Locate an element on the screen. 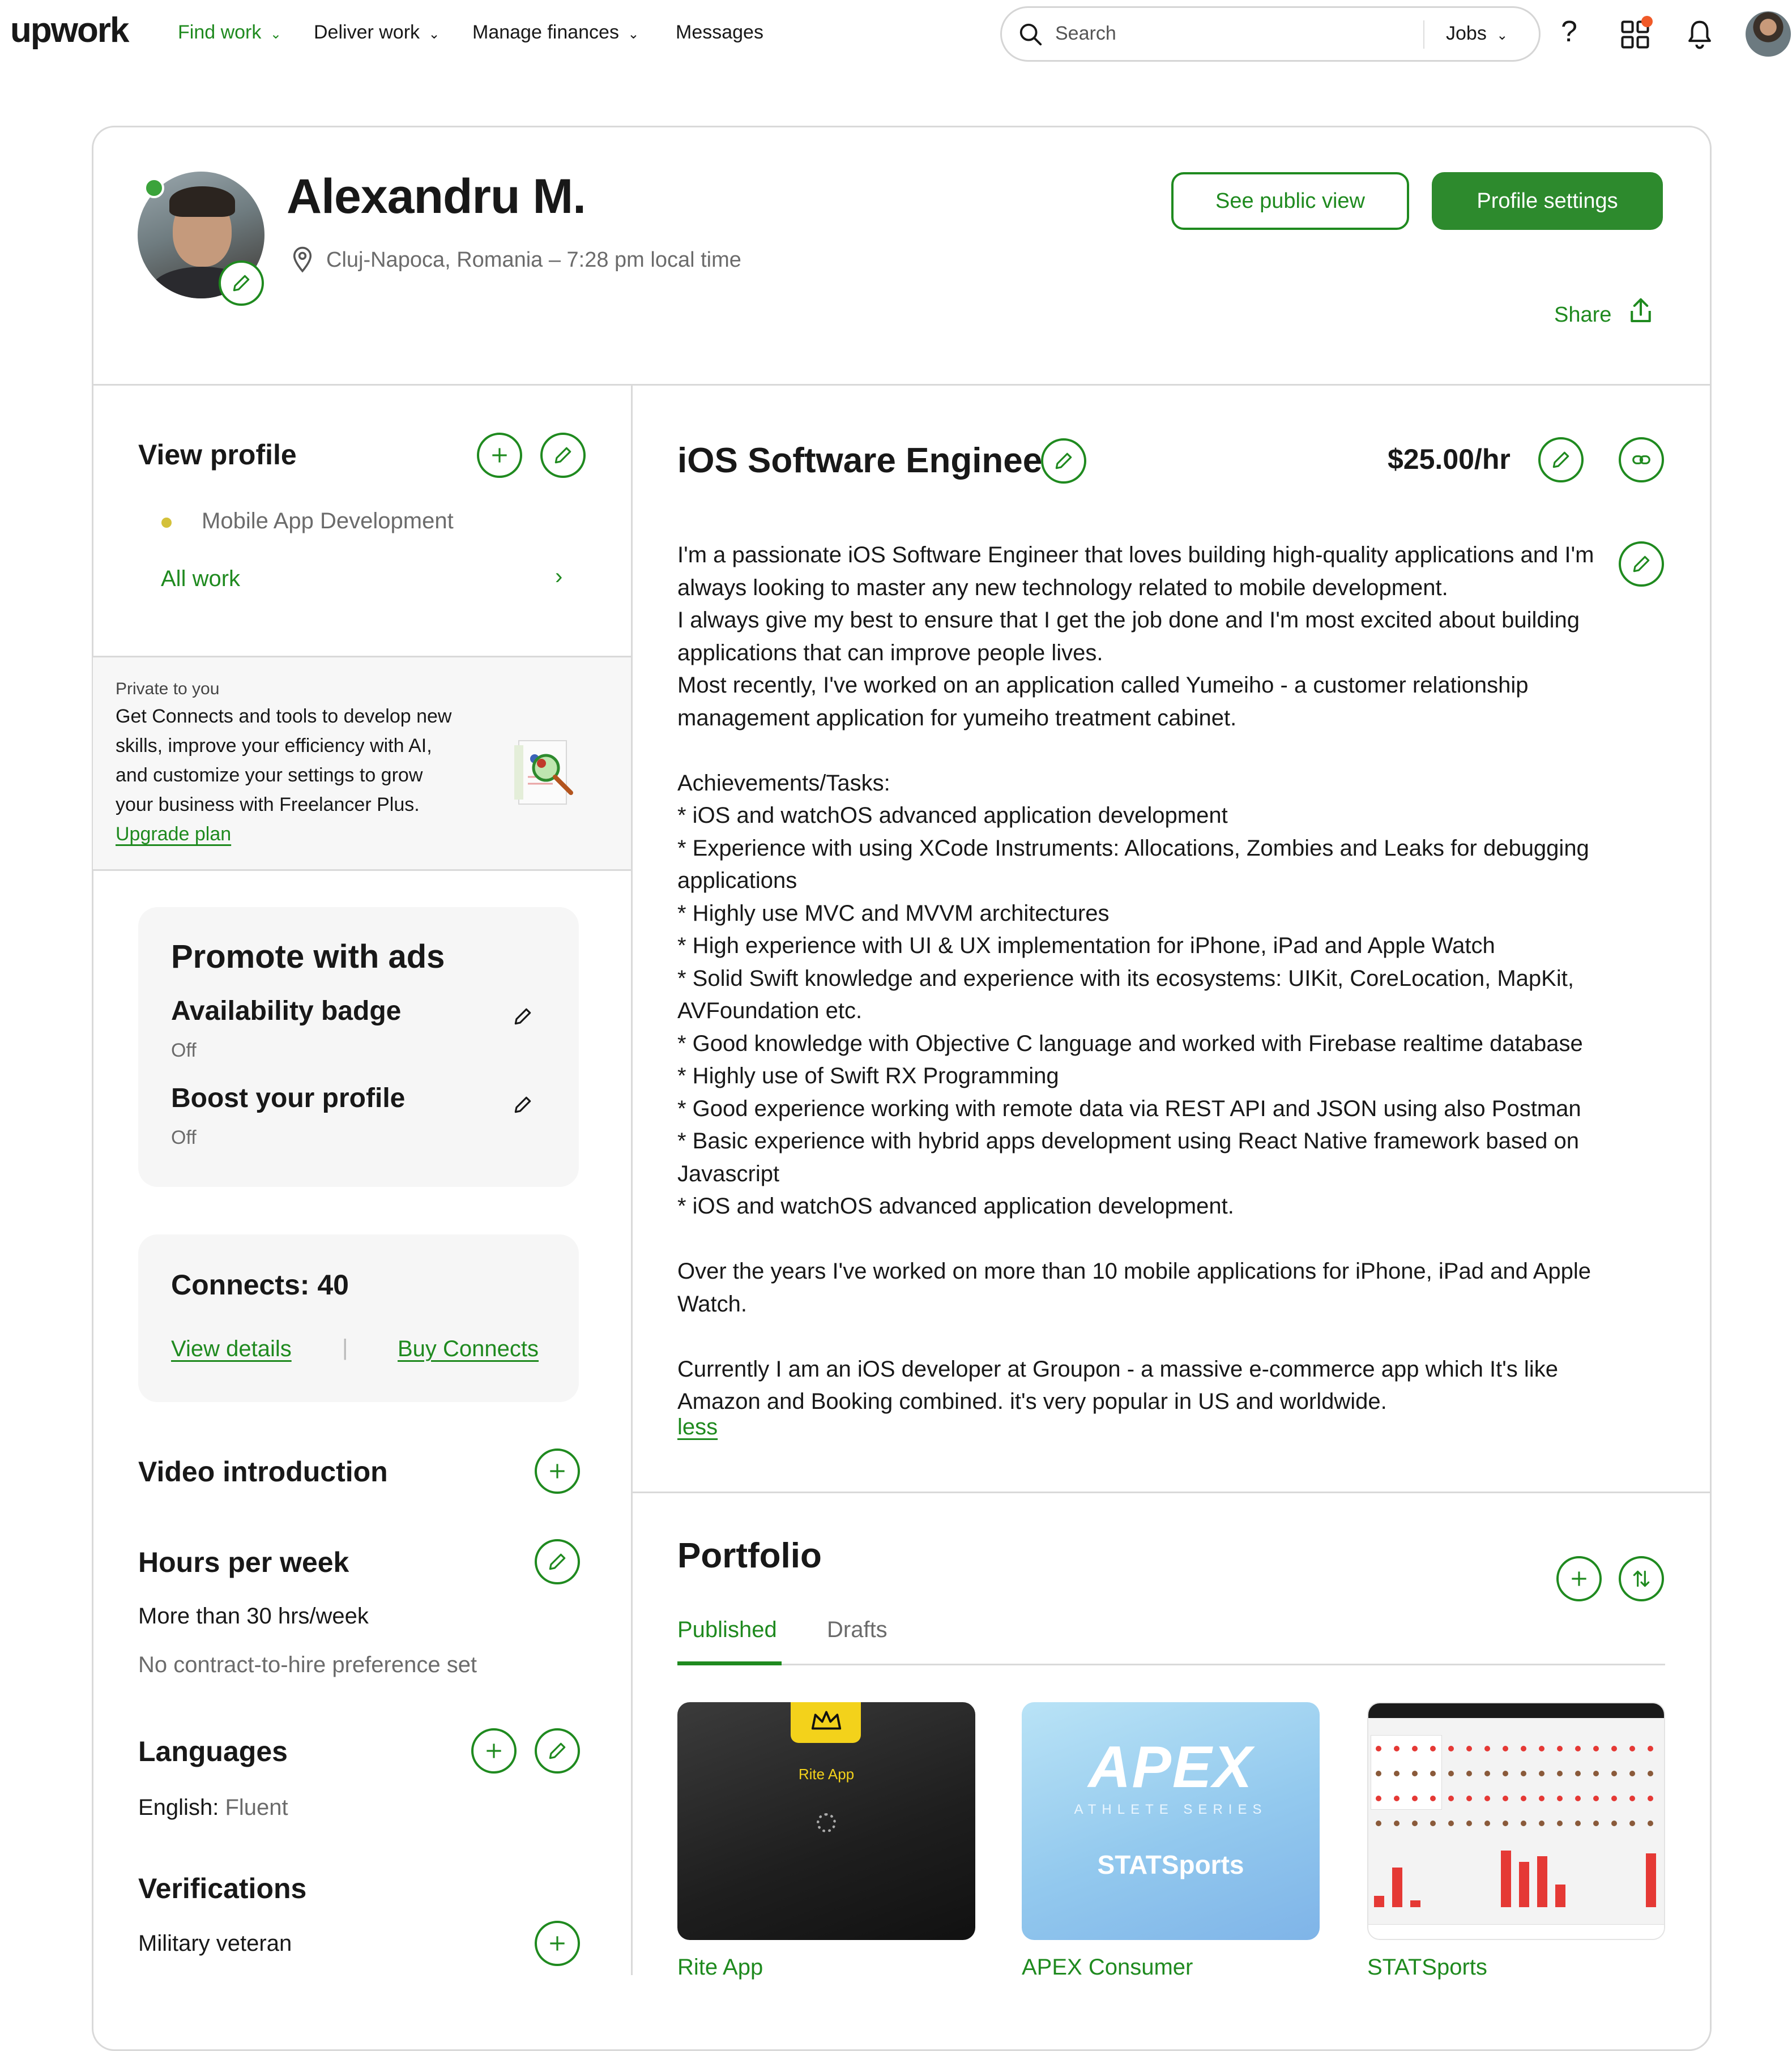  verification-item: Military veteran is located at coordinates (215, 1943).